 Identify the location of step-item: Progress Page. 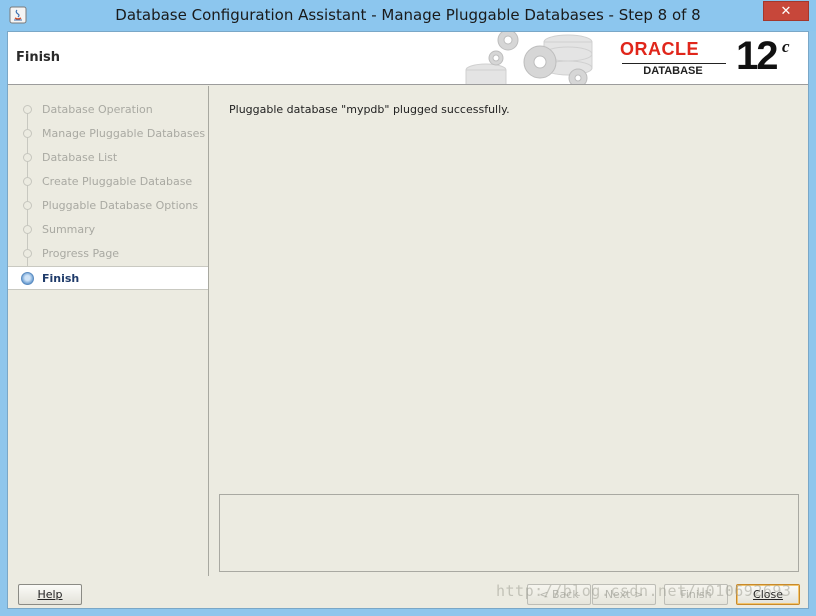
(108, 254).